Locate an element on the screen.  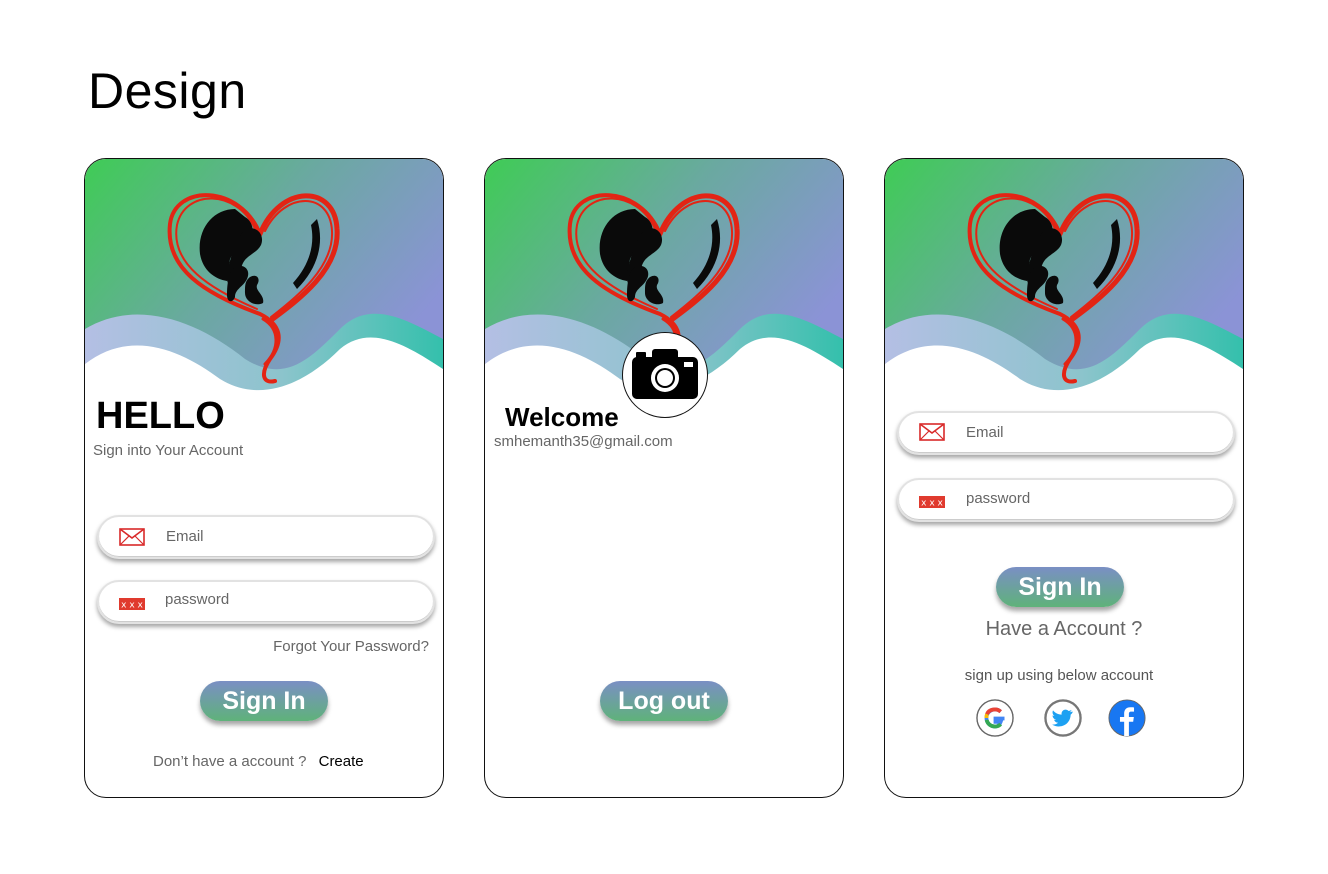
create-account-row: Don’t have a account ? Create is located at coordinates (258, 761).